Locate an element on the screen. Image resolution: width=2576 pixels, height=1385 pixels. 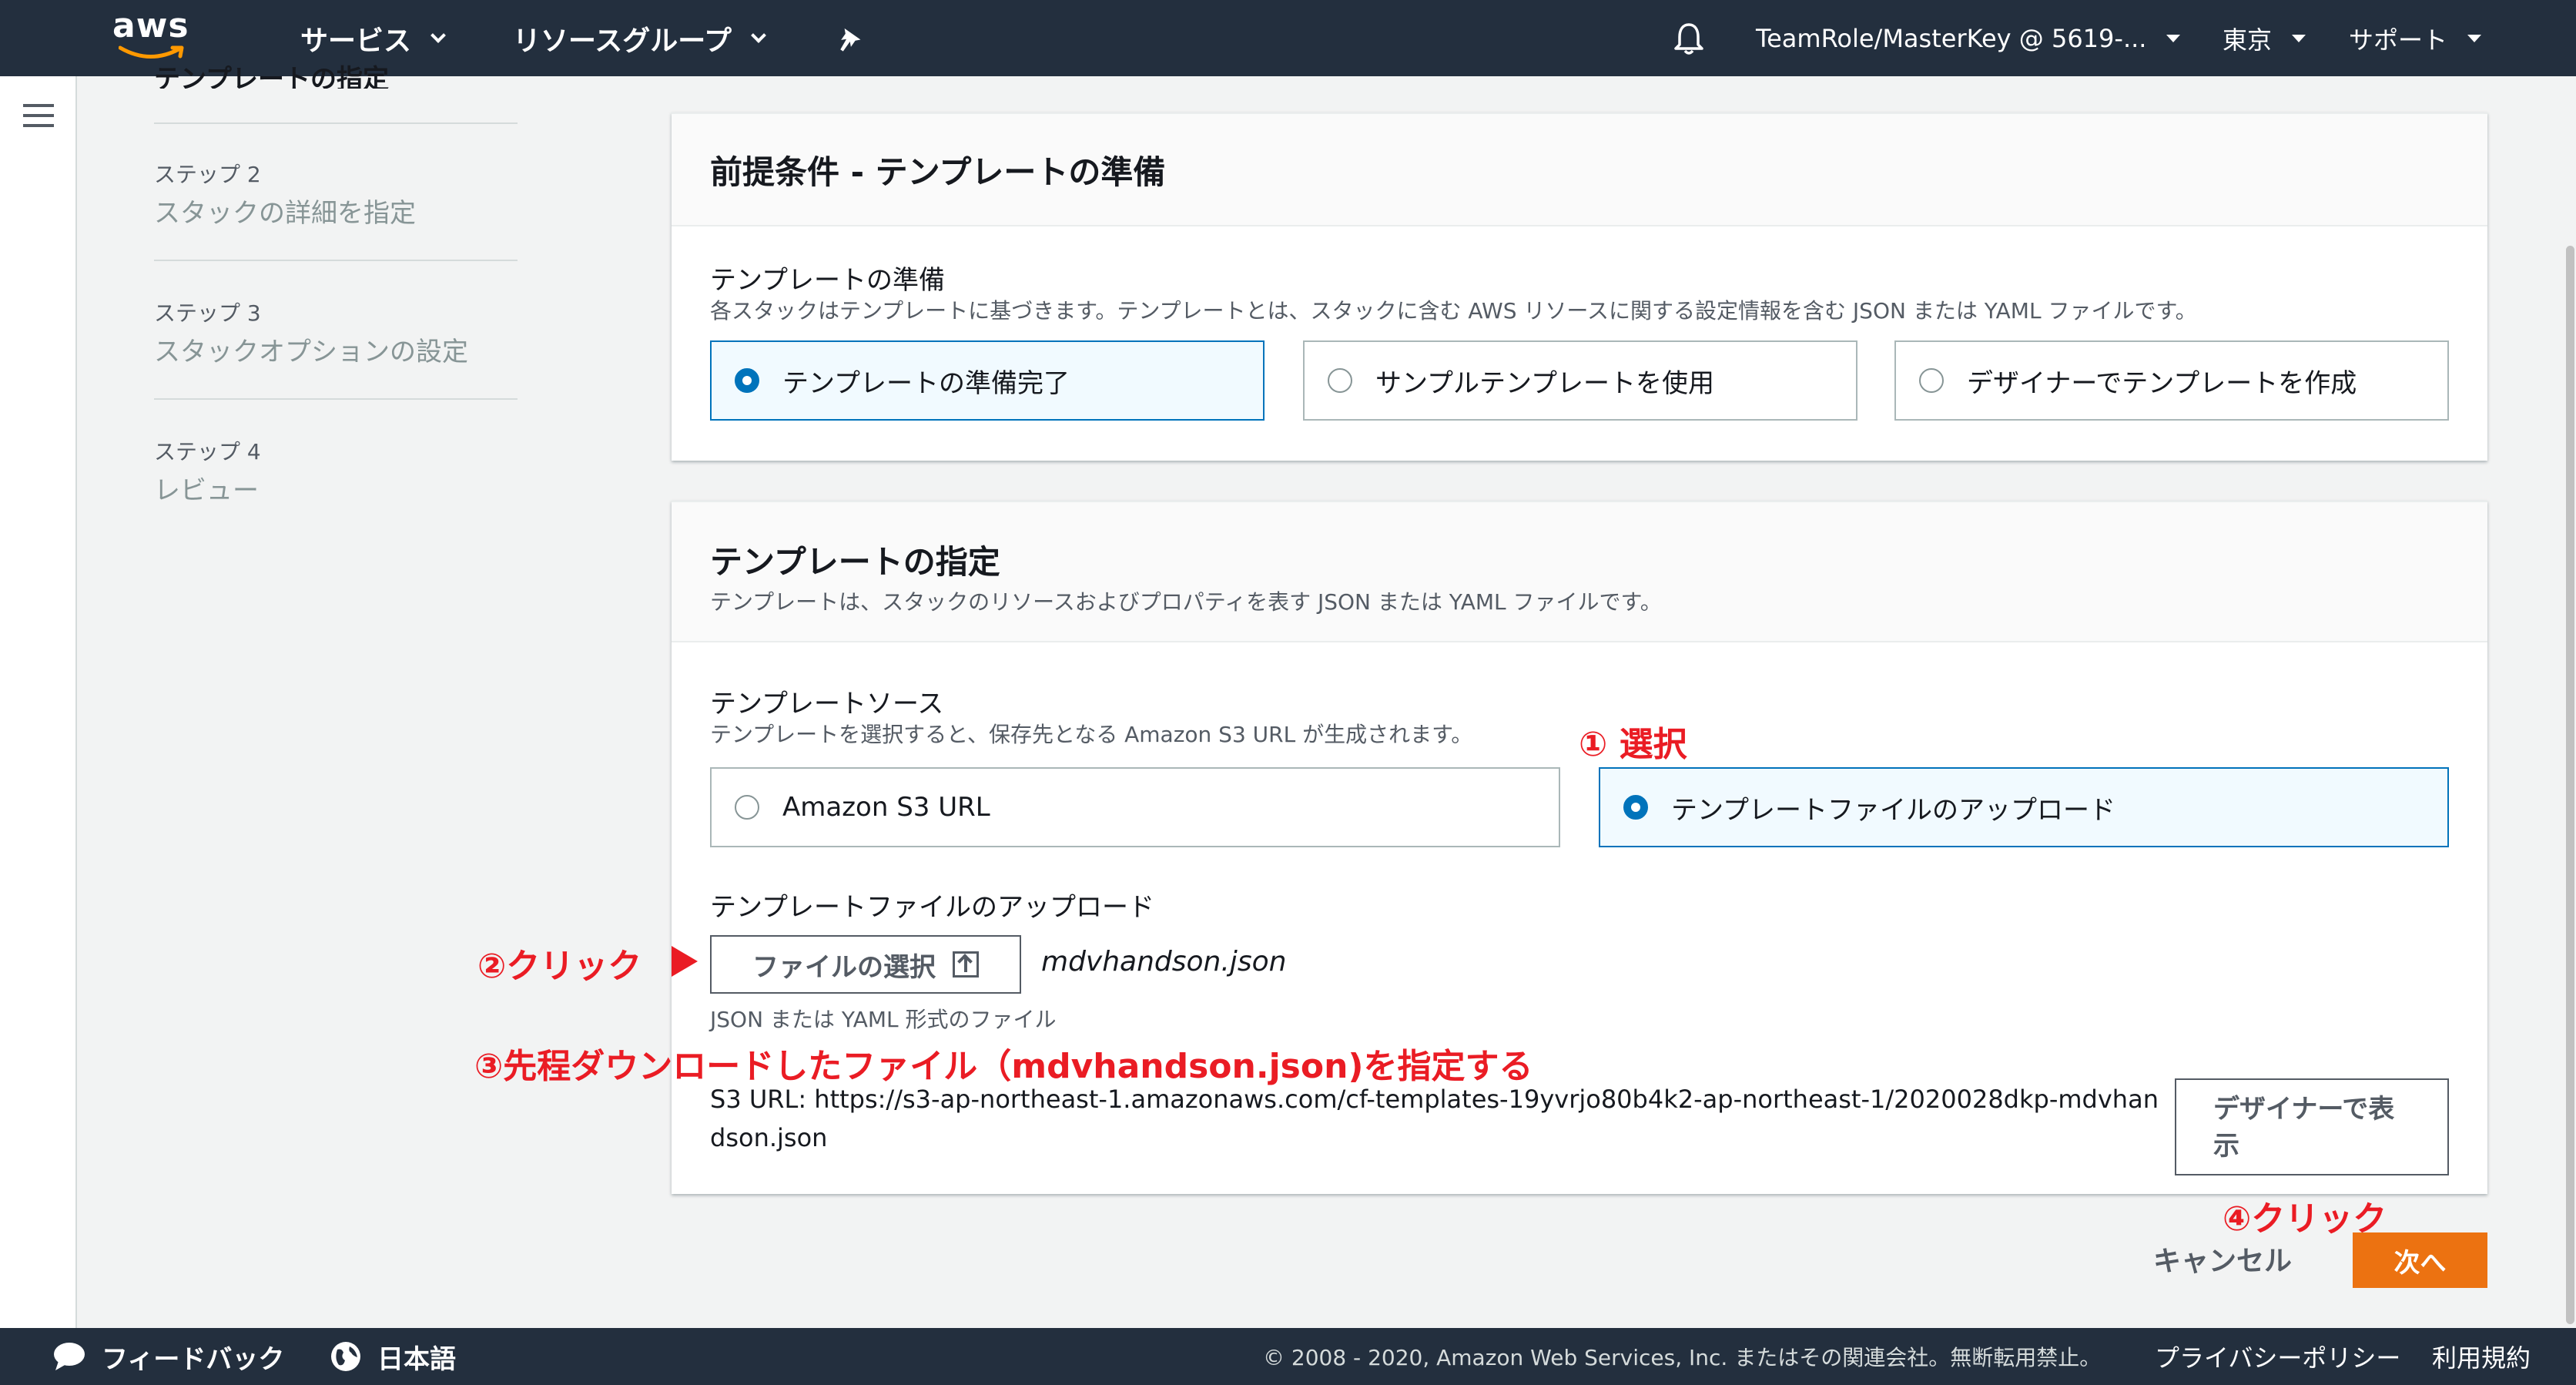
annotation-click-next: ④クリック is located at coordinates (2305, 1219).